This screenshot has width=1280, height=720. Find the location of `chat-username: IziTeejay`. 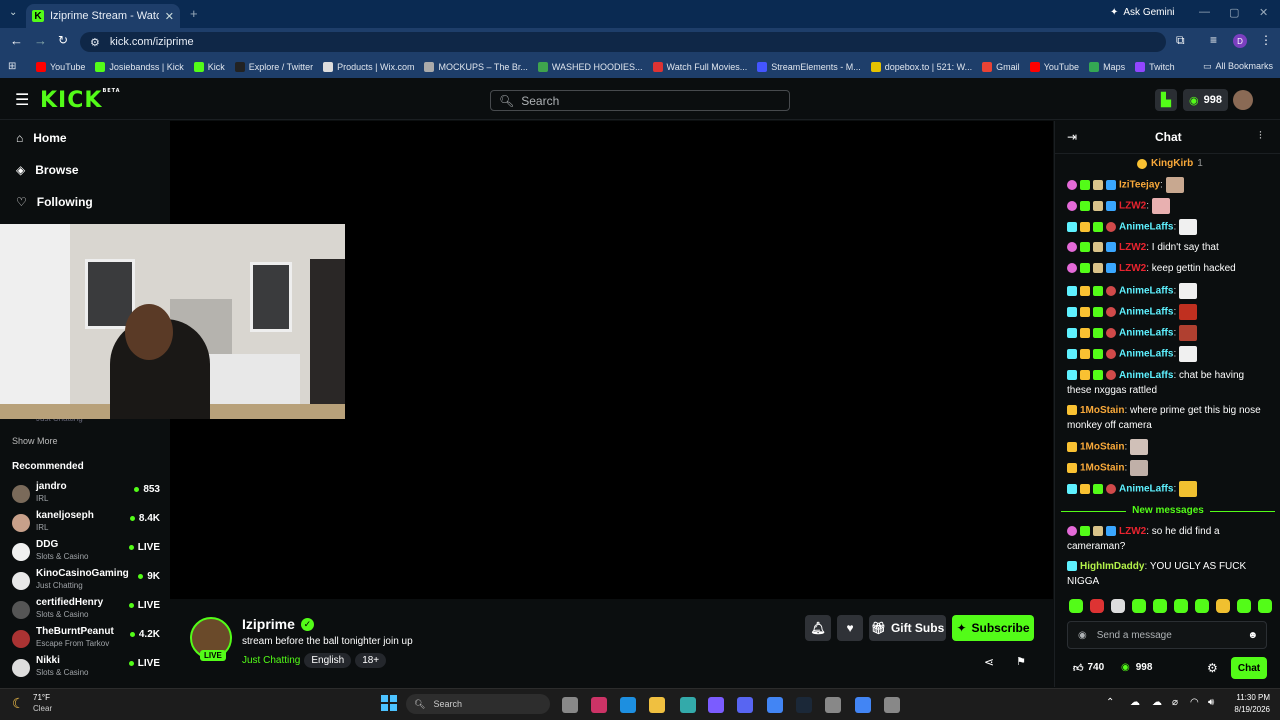

chat-username: IziTeejay is located at coordinates (1139, 185).